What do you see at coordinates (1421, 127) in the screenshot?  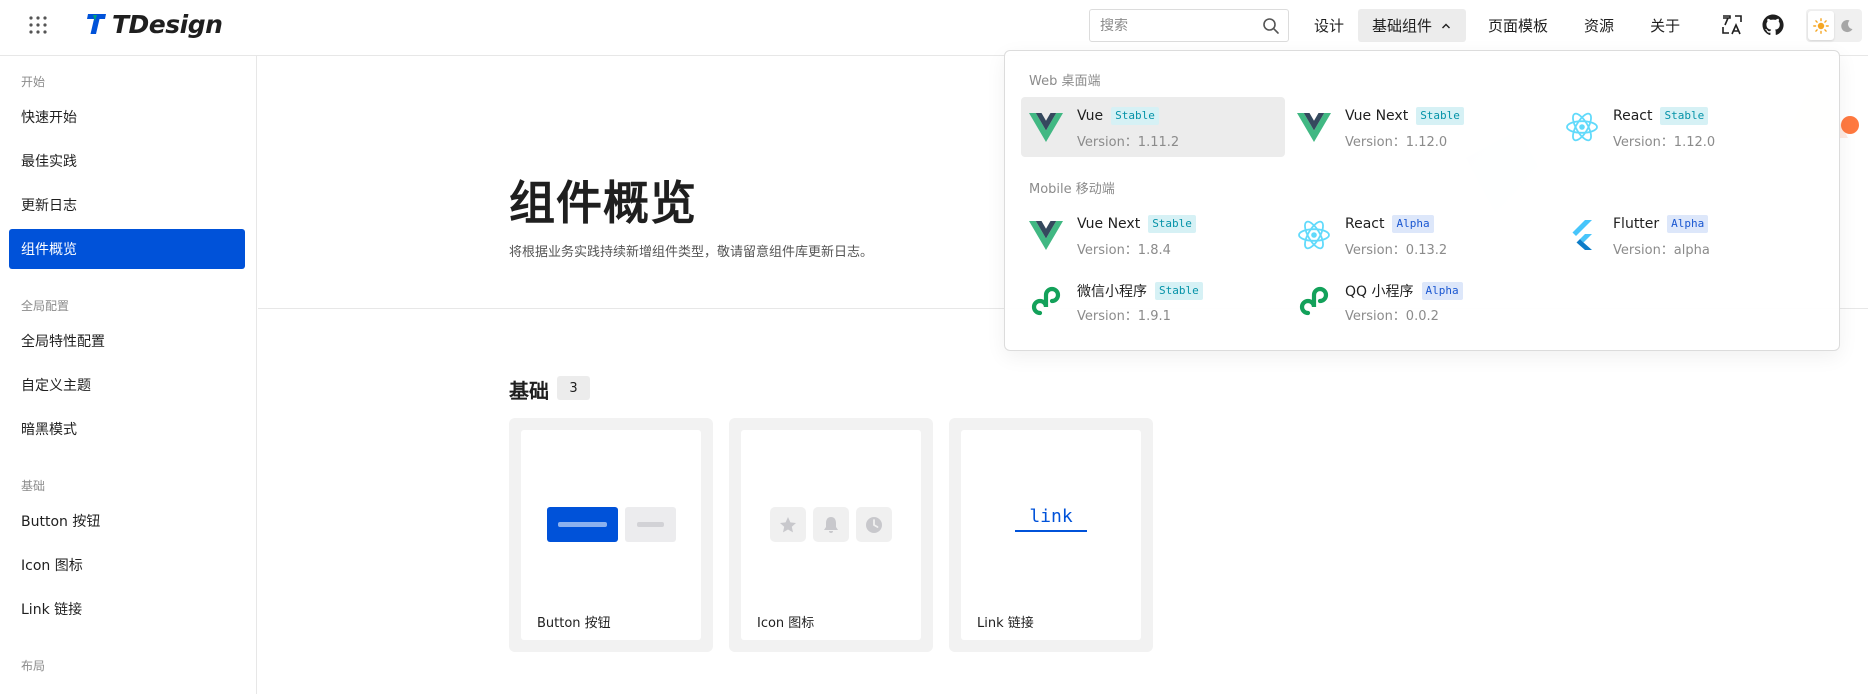 I see `dropdown-item-web-vue-next: Vue Next Stable Version：1.12.0` at bounding box center [1421, 127].